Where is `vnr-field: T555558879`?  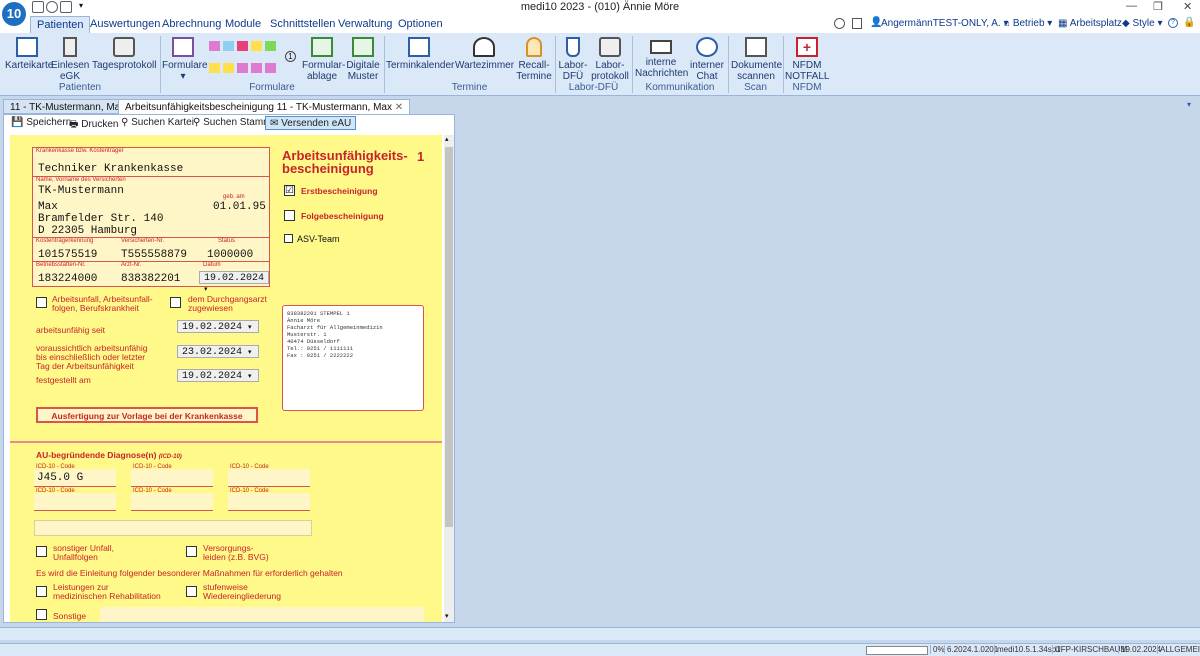 vnr-field: T555558879 is located at coordinates (154, 255).